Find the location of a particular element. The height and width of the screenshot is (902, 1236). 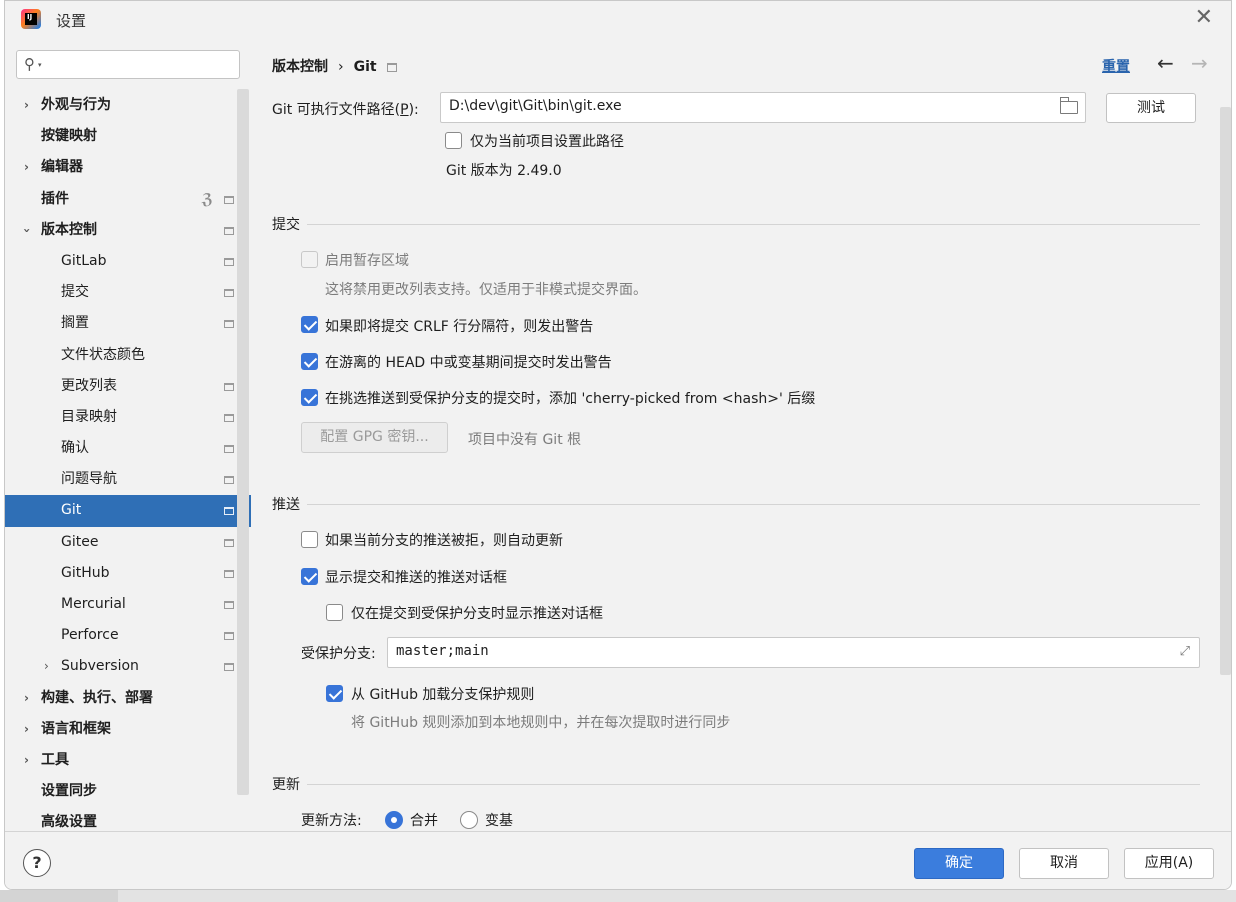

sidebar-item-label: Gitee is located at coordinates (80, 541).